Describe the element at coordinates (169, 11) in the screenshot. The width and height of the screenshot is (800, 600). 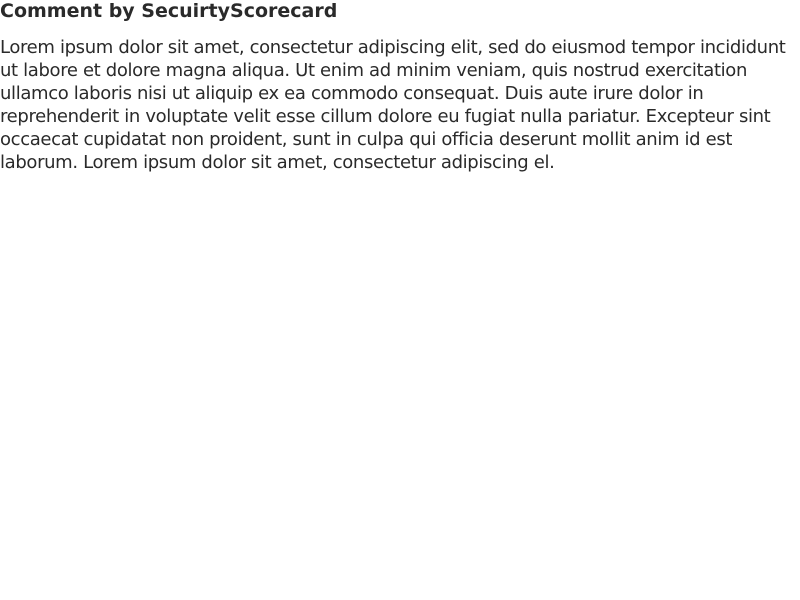
I see `comment-title: Comment by SecuirtyScorecard` at that location.